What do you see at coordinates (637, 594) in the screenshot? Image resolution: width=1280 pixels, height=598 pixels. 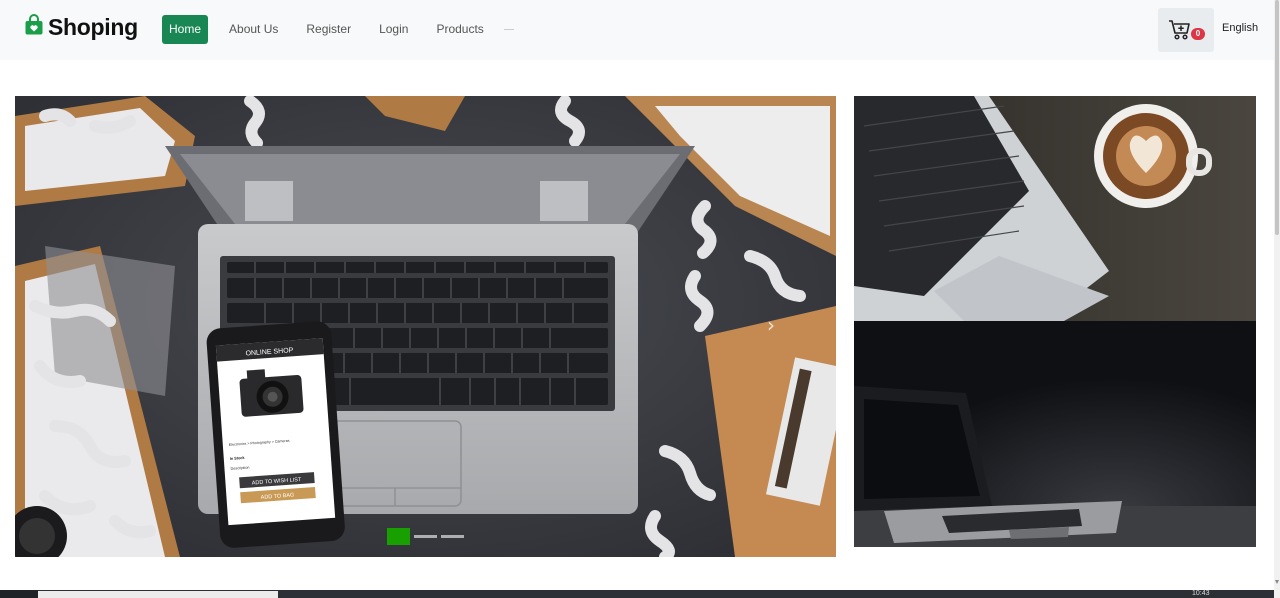 I see `taskbar-strip: 10:43` at bounding box center [637, 594].